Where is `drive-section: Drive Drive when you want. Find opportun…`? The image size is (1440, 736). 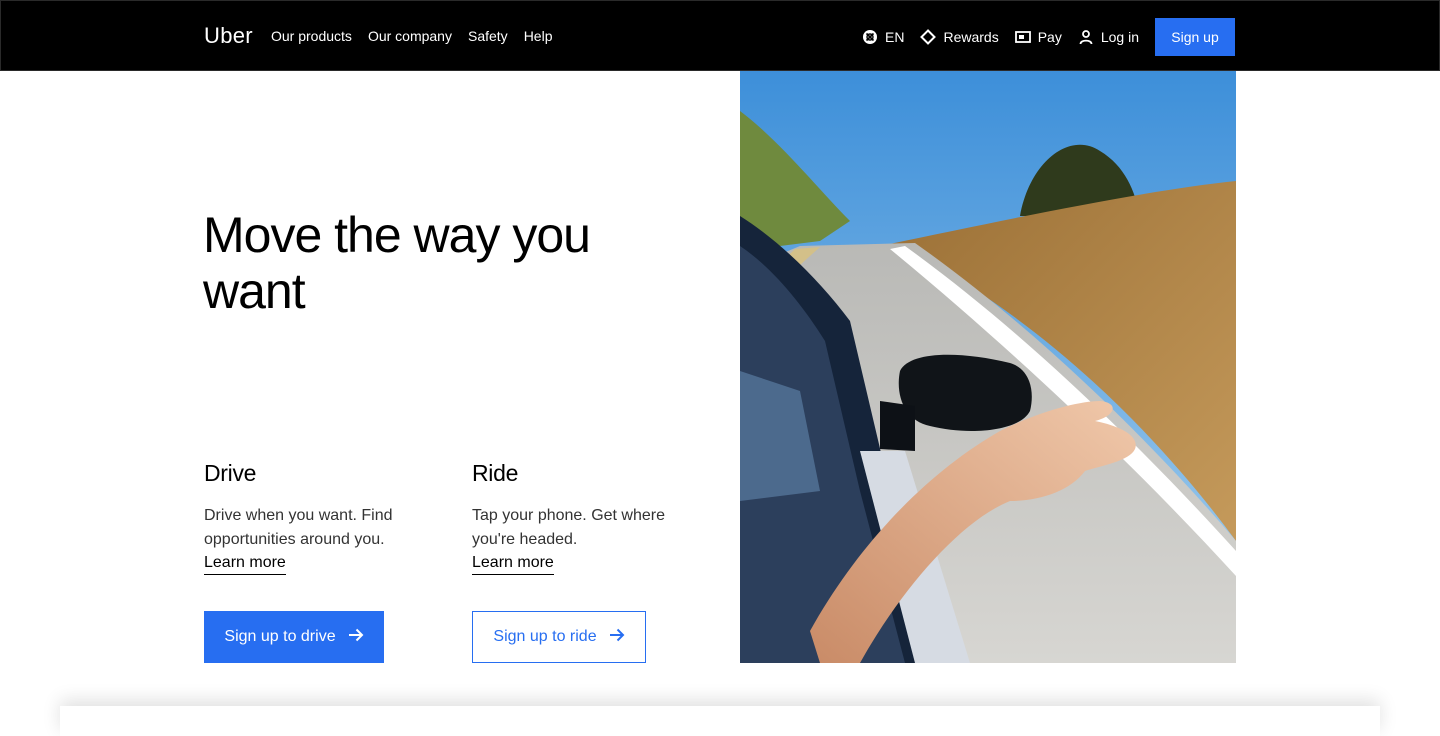
drive-section: Drive Drive when you want. Find opportun… is located at coordinates (314, 516).